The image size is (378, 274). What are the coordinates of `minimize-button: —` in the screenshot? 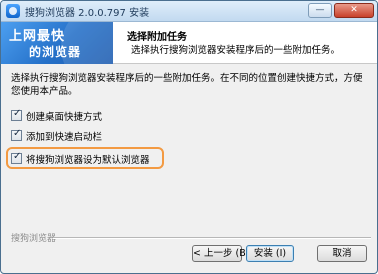 It's located at (320, 10).